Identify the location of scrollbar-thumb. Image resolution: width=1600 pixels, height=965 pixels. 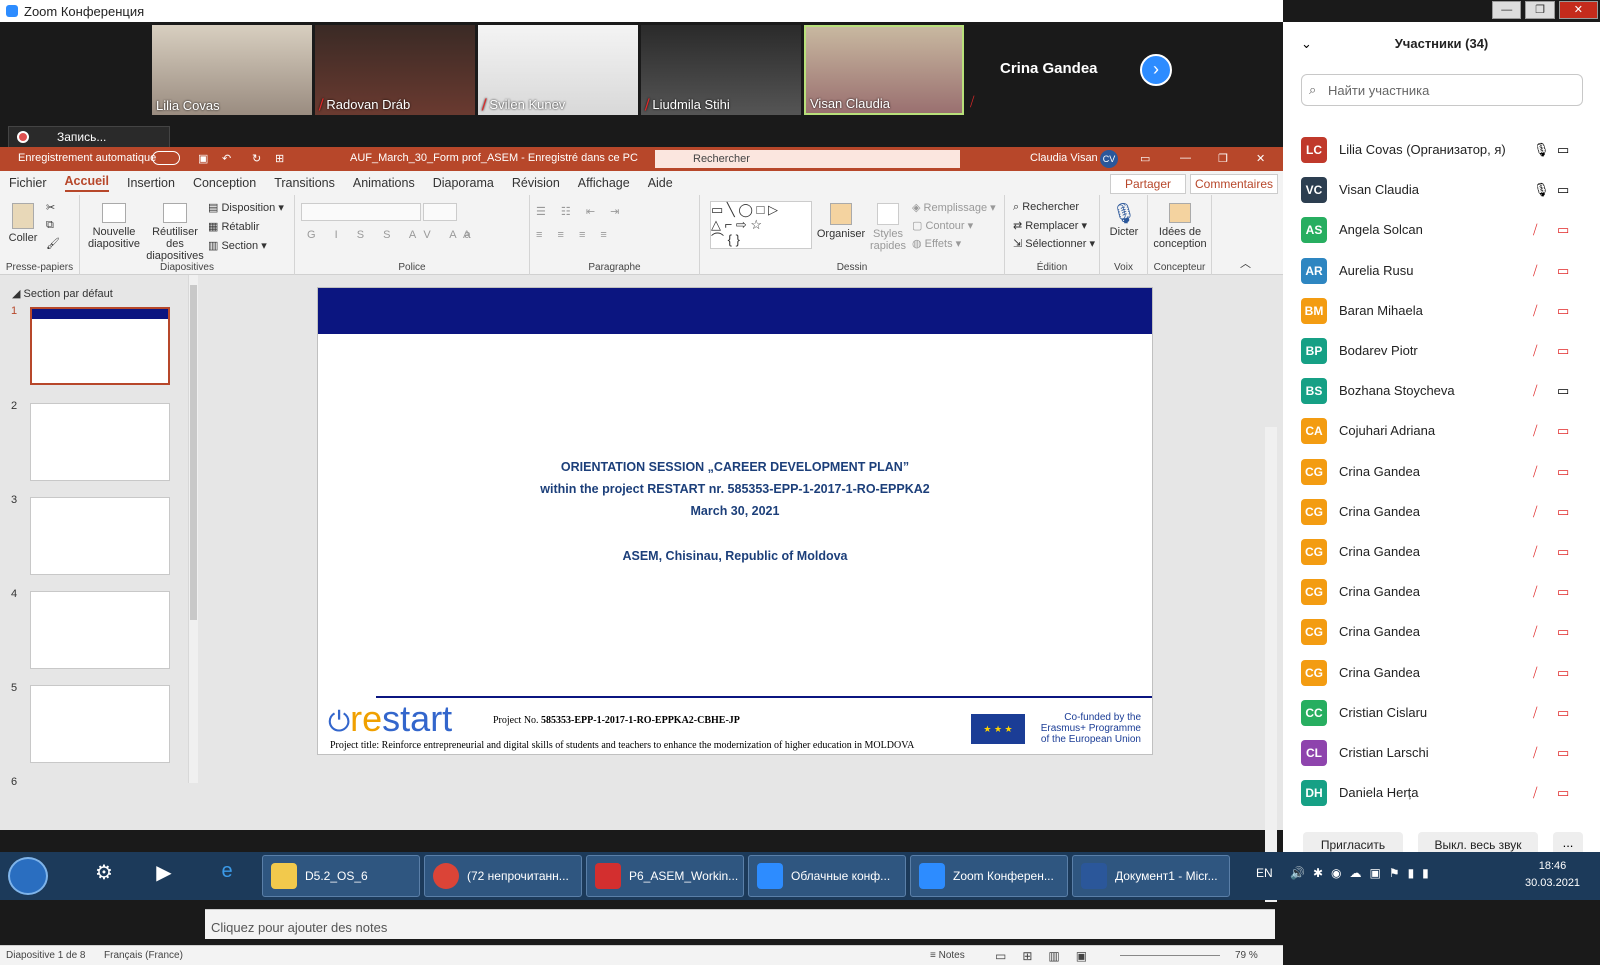
(193, 452).